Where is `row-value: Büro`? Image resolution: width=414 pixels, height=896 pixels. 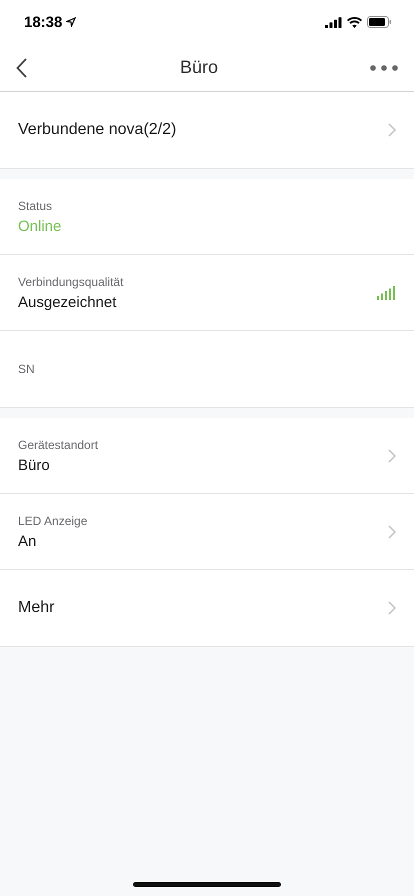
row-value: Büro is located at coordinates (34, 465).